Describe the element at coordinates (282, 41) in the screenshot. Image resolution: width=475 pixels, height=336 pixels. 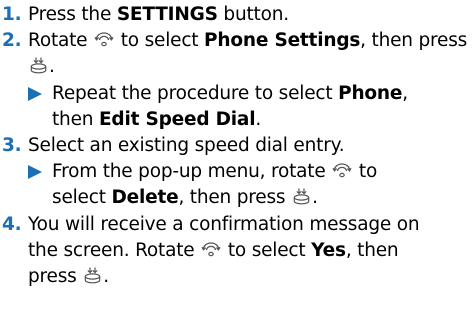
I see `phone-settings-label: Phone Settings` at that location.